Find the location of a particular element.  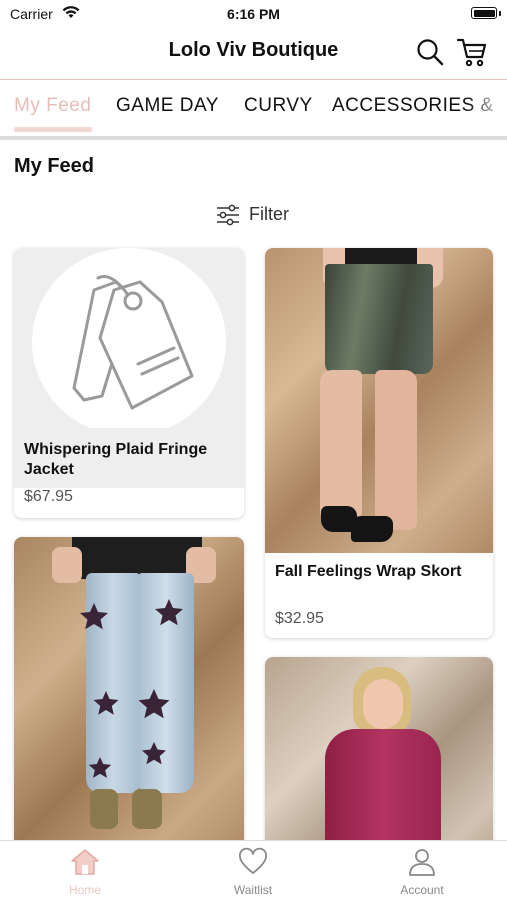

product-name: Whispering Plaid Fringe Jacket is located at coordinates (116, 459).